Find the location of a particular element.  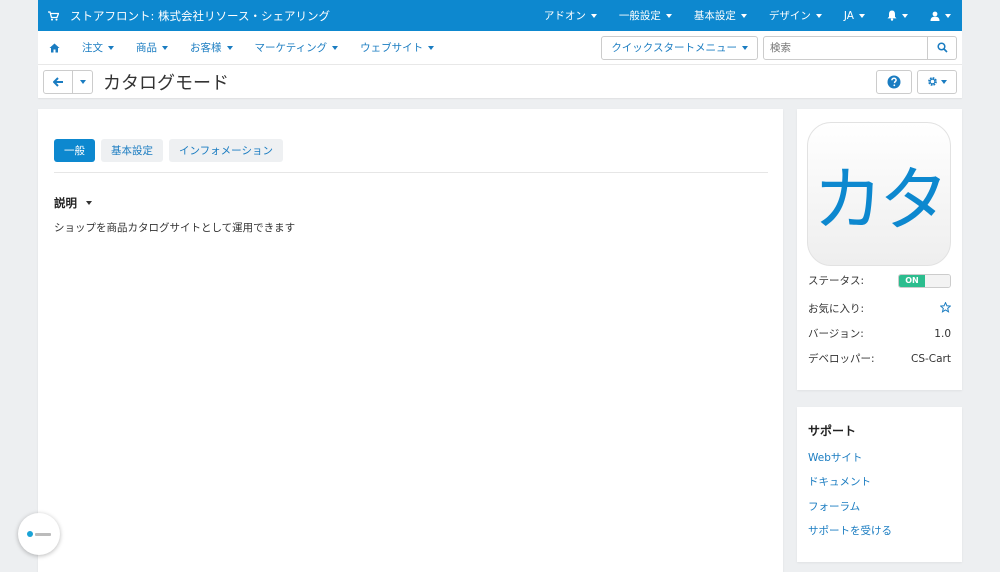

back-button-group is located at coordinates (68, 81).